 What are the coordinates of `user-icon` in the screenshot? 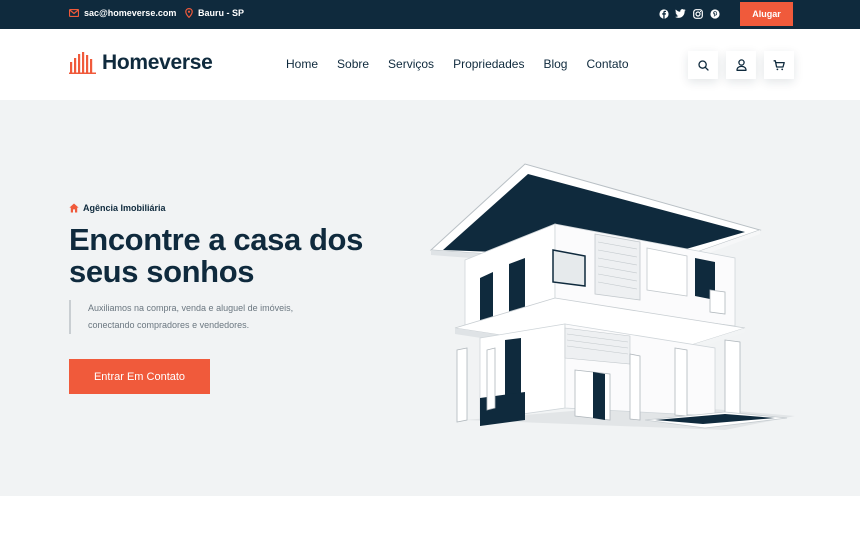 It's located at (741, 65).